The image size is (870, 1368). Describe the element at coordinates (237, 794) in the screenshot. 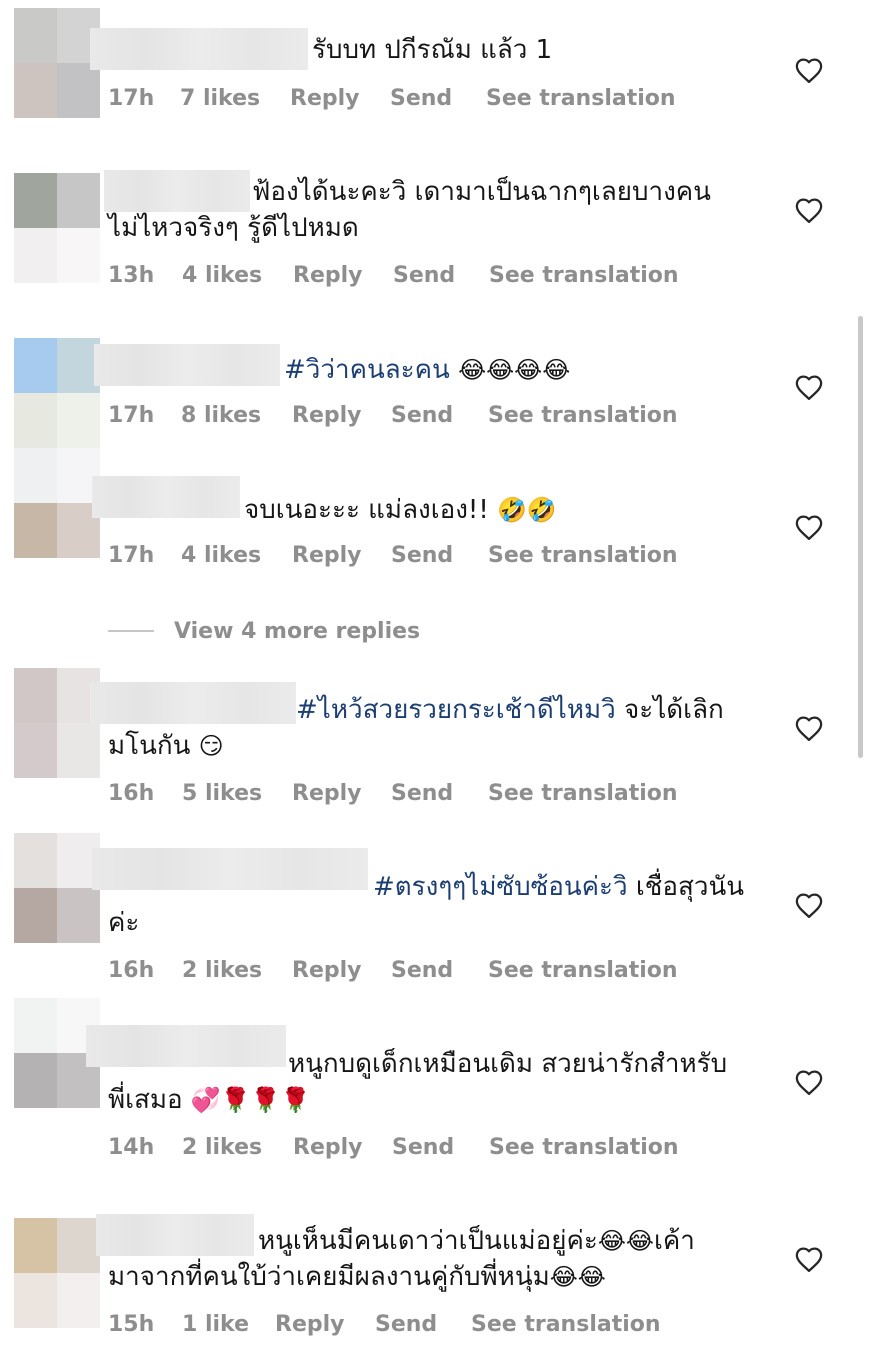

I see `like-count: 5 likes` at that location.